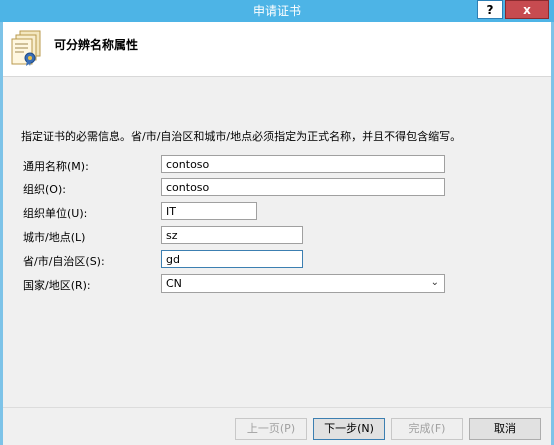 This screenshot has height=445, width=554. Describe the element at coordinates (96, 45) in the screenshot. I see `page-title: 可分辨名称属性` at that location.